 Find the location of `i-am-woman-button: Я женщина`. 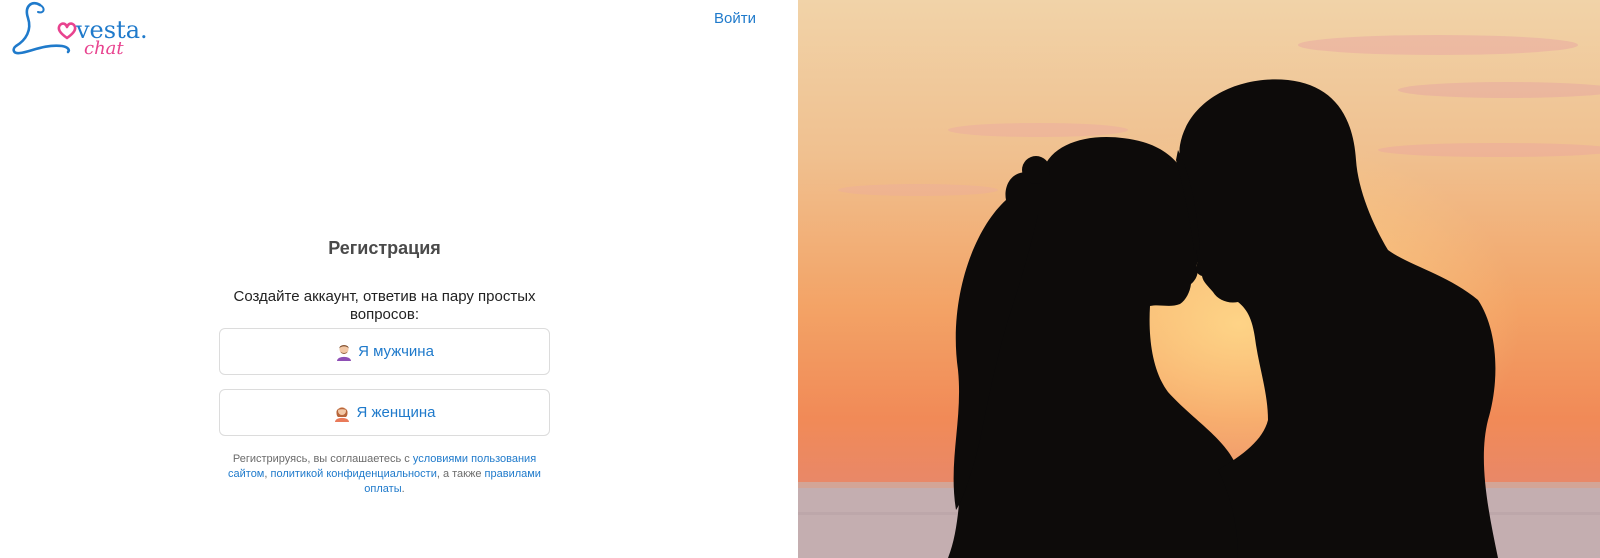

i-am-woman-button: Я женщина is located at coordinates (384, 412).